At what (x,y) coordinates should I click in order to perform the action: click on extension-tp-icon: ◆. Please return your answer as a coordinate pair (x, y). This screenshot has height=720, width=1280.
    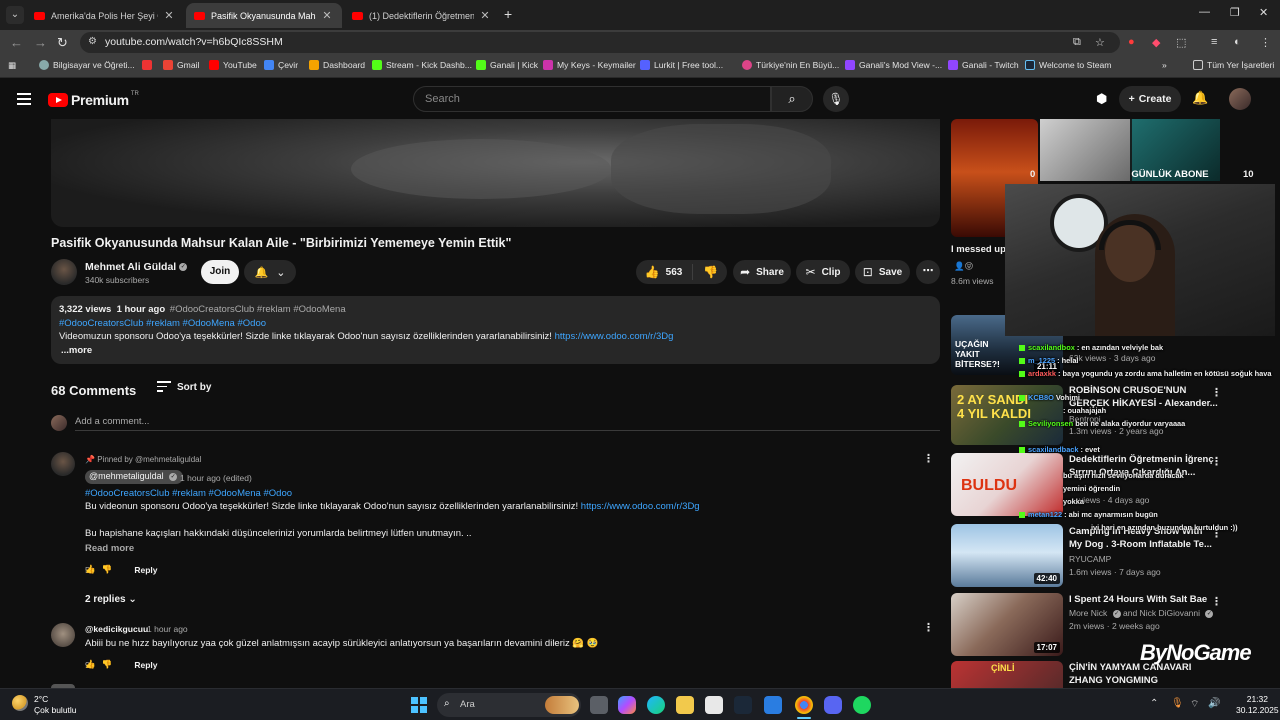
    Looking at the image, I should click on (1156, 42).